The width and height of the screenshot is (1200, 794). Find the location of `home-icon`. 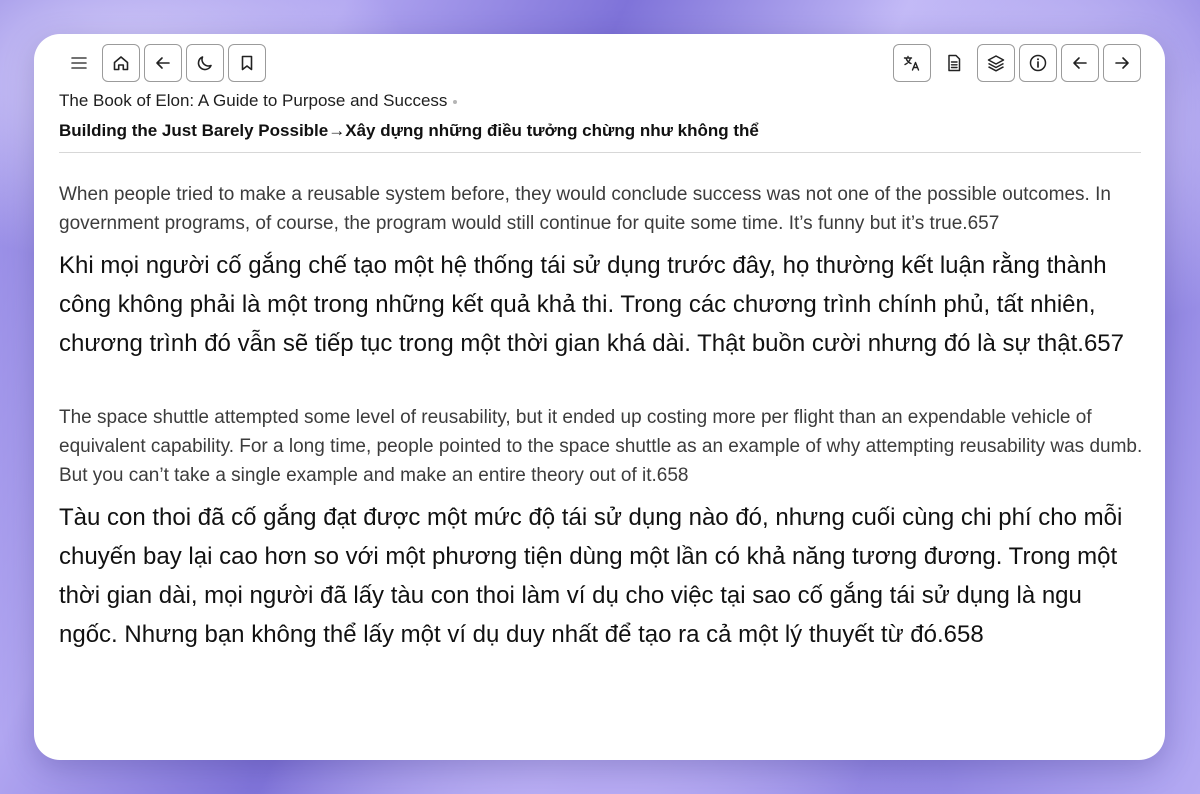

home-icon is located at coordinates (121, 63).